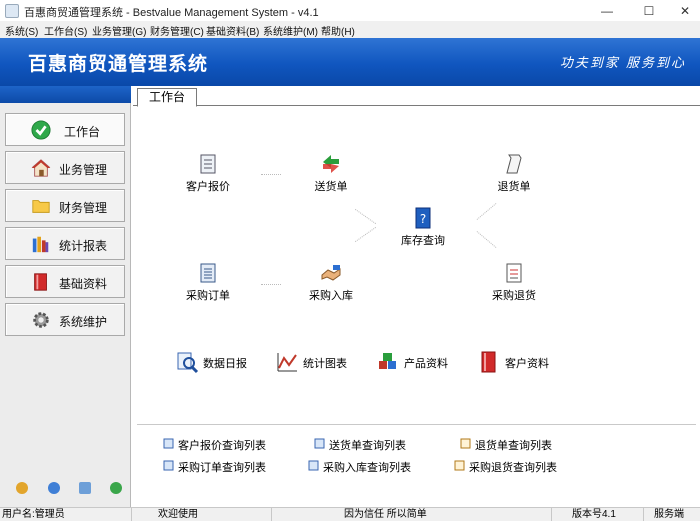 The image size is (700, 521). What do you see at coordinates (331, 164) in the screenshot?
I see `sync-arrows-icon` at bounding box center [331, 164].